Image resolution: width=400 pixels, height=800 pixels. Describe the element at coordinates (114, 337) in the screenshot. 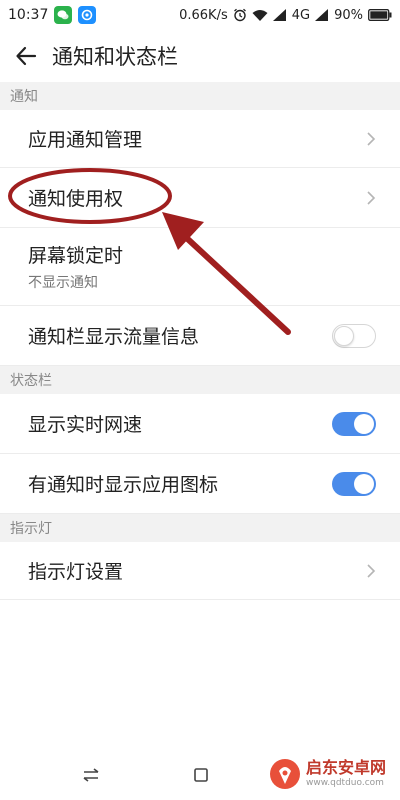

I see `row-label: 通知栏显示流量信息` at that location.